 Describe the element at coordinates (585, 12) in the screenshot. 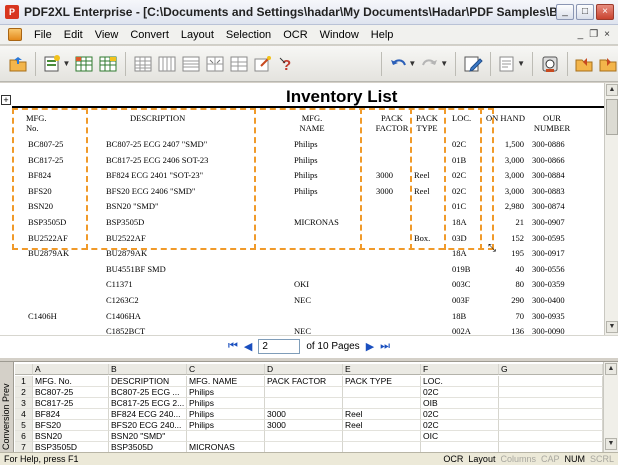

I see `maximize-button: □` at that location.